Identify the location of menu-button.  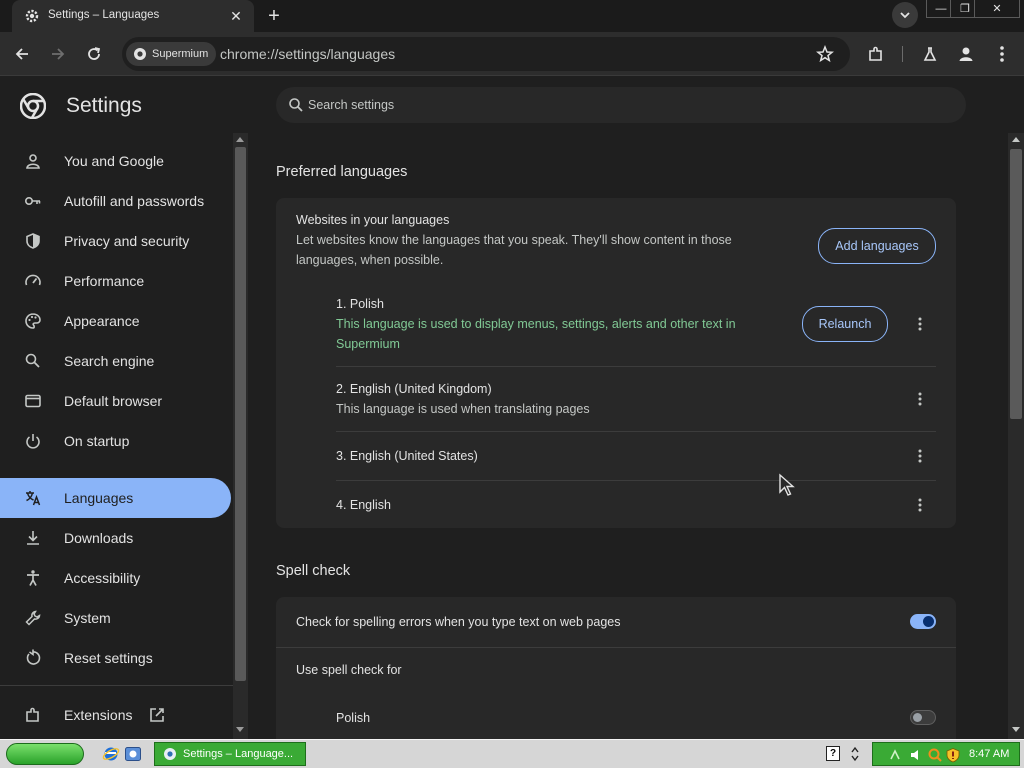
(1002, 54).